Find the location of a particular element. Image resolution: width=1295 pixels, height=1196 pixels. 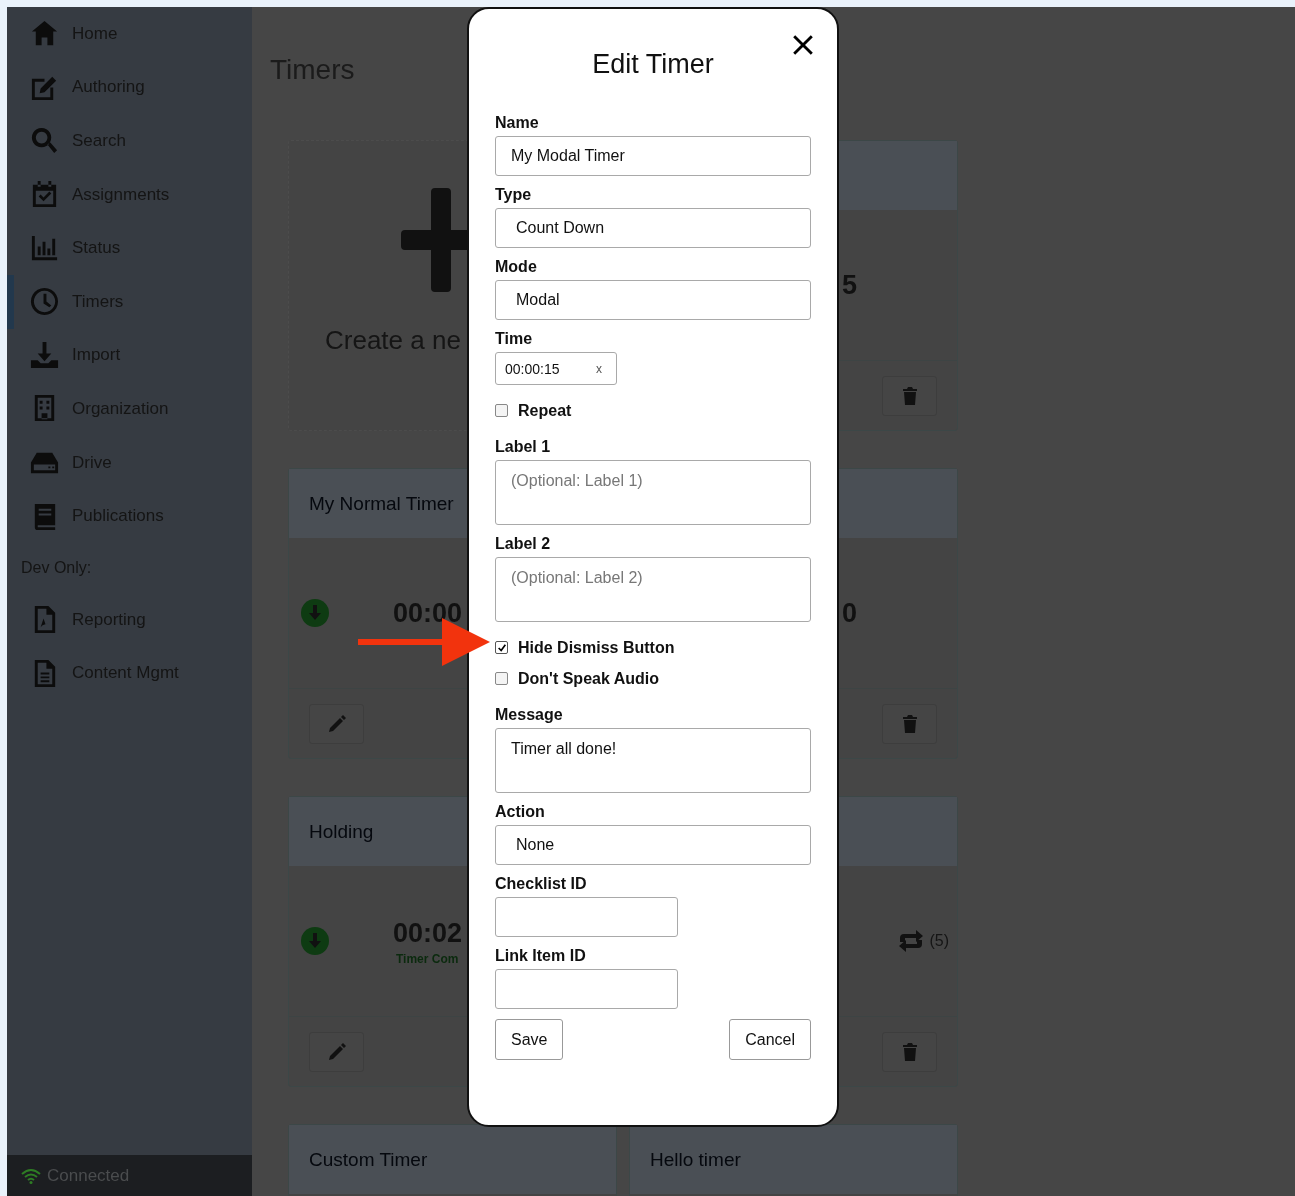

time-value: 00:00:15 is located at coordinates (532, 368).